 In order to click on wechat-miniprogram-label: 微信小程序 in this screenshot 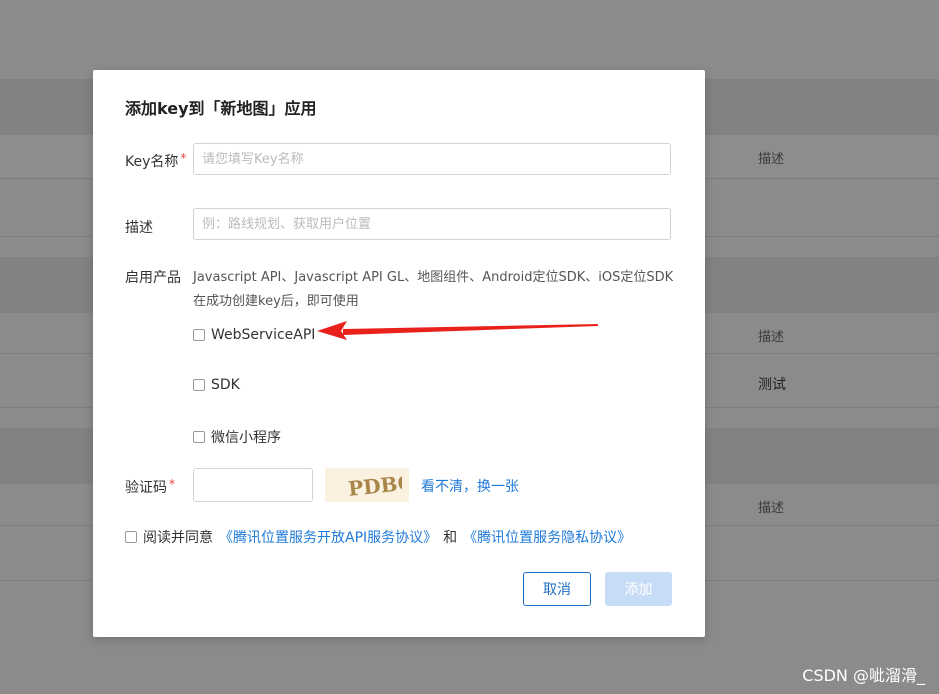, I will do `click(246, 438)`.